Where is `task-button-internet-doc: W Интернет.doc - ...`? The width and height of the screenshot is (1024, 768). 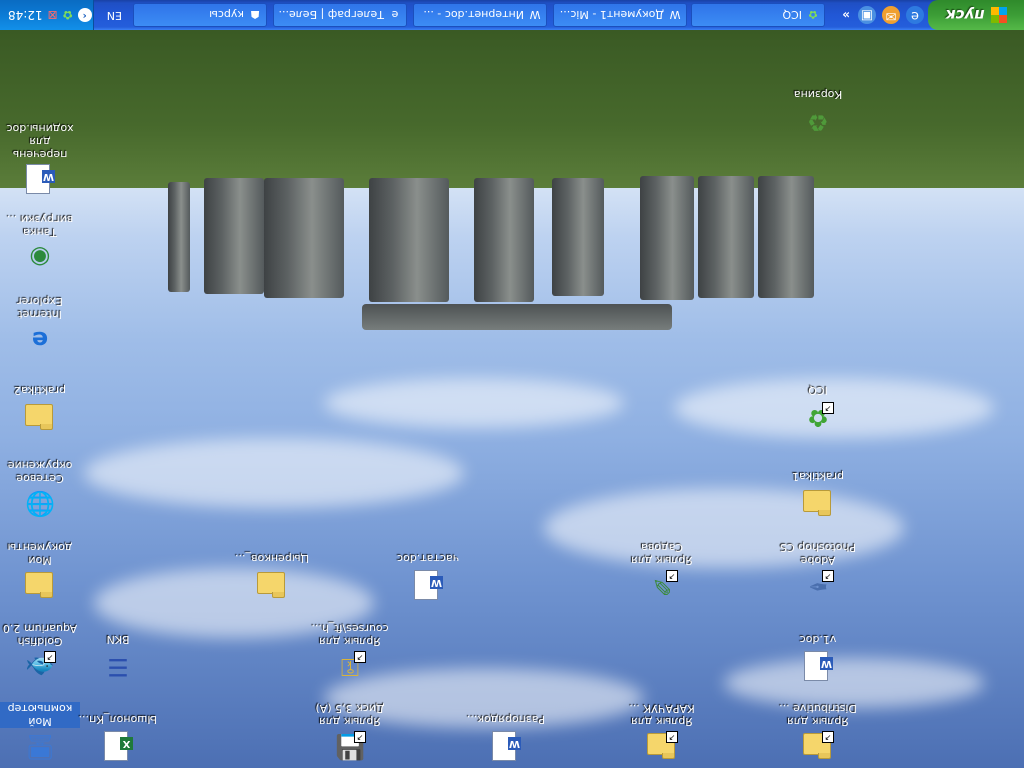
task-button-internet-doc: W Интернет.doc - ... is located at coordinates (480, 15).